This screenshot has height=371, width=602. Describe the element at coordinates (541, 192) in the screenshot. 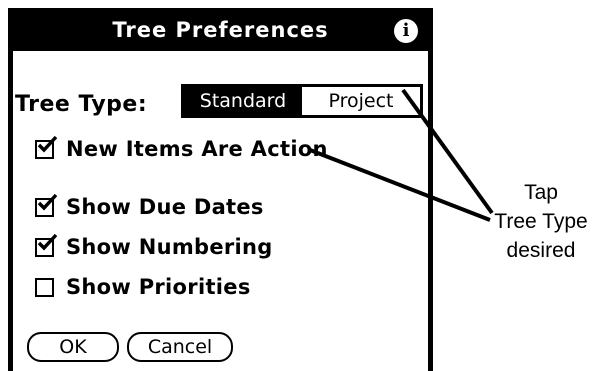

I see `callout-line-1: Tap` at that location.